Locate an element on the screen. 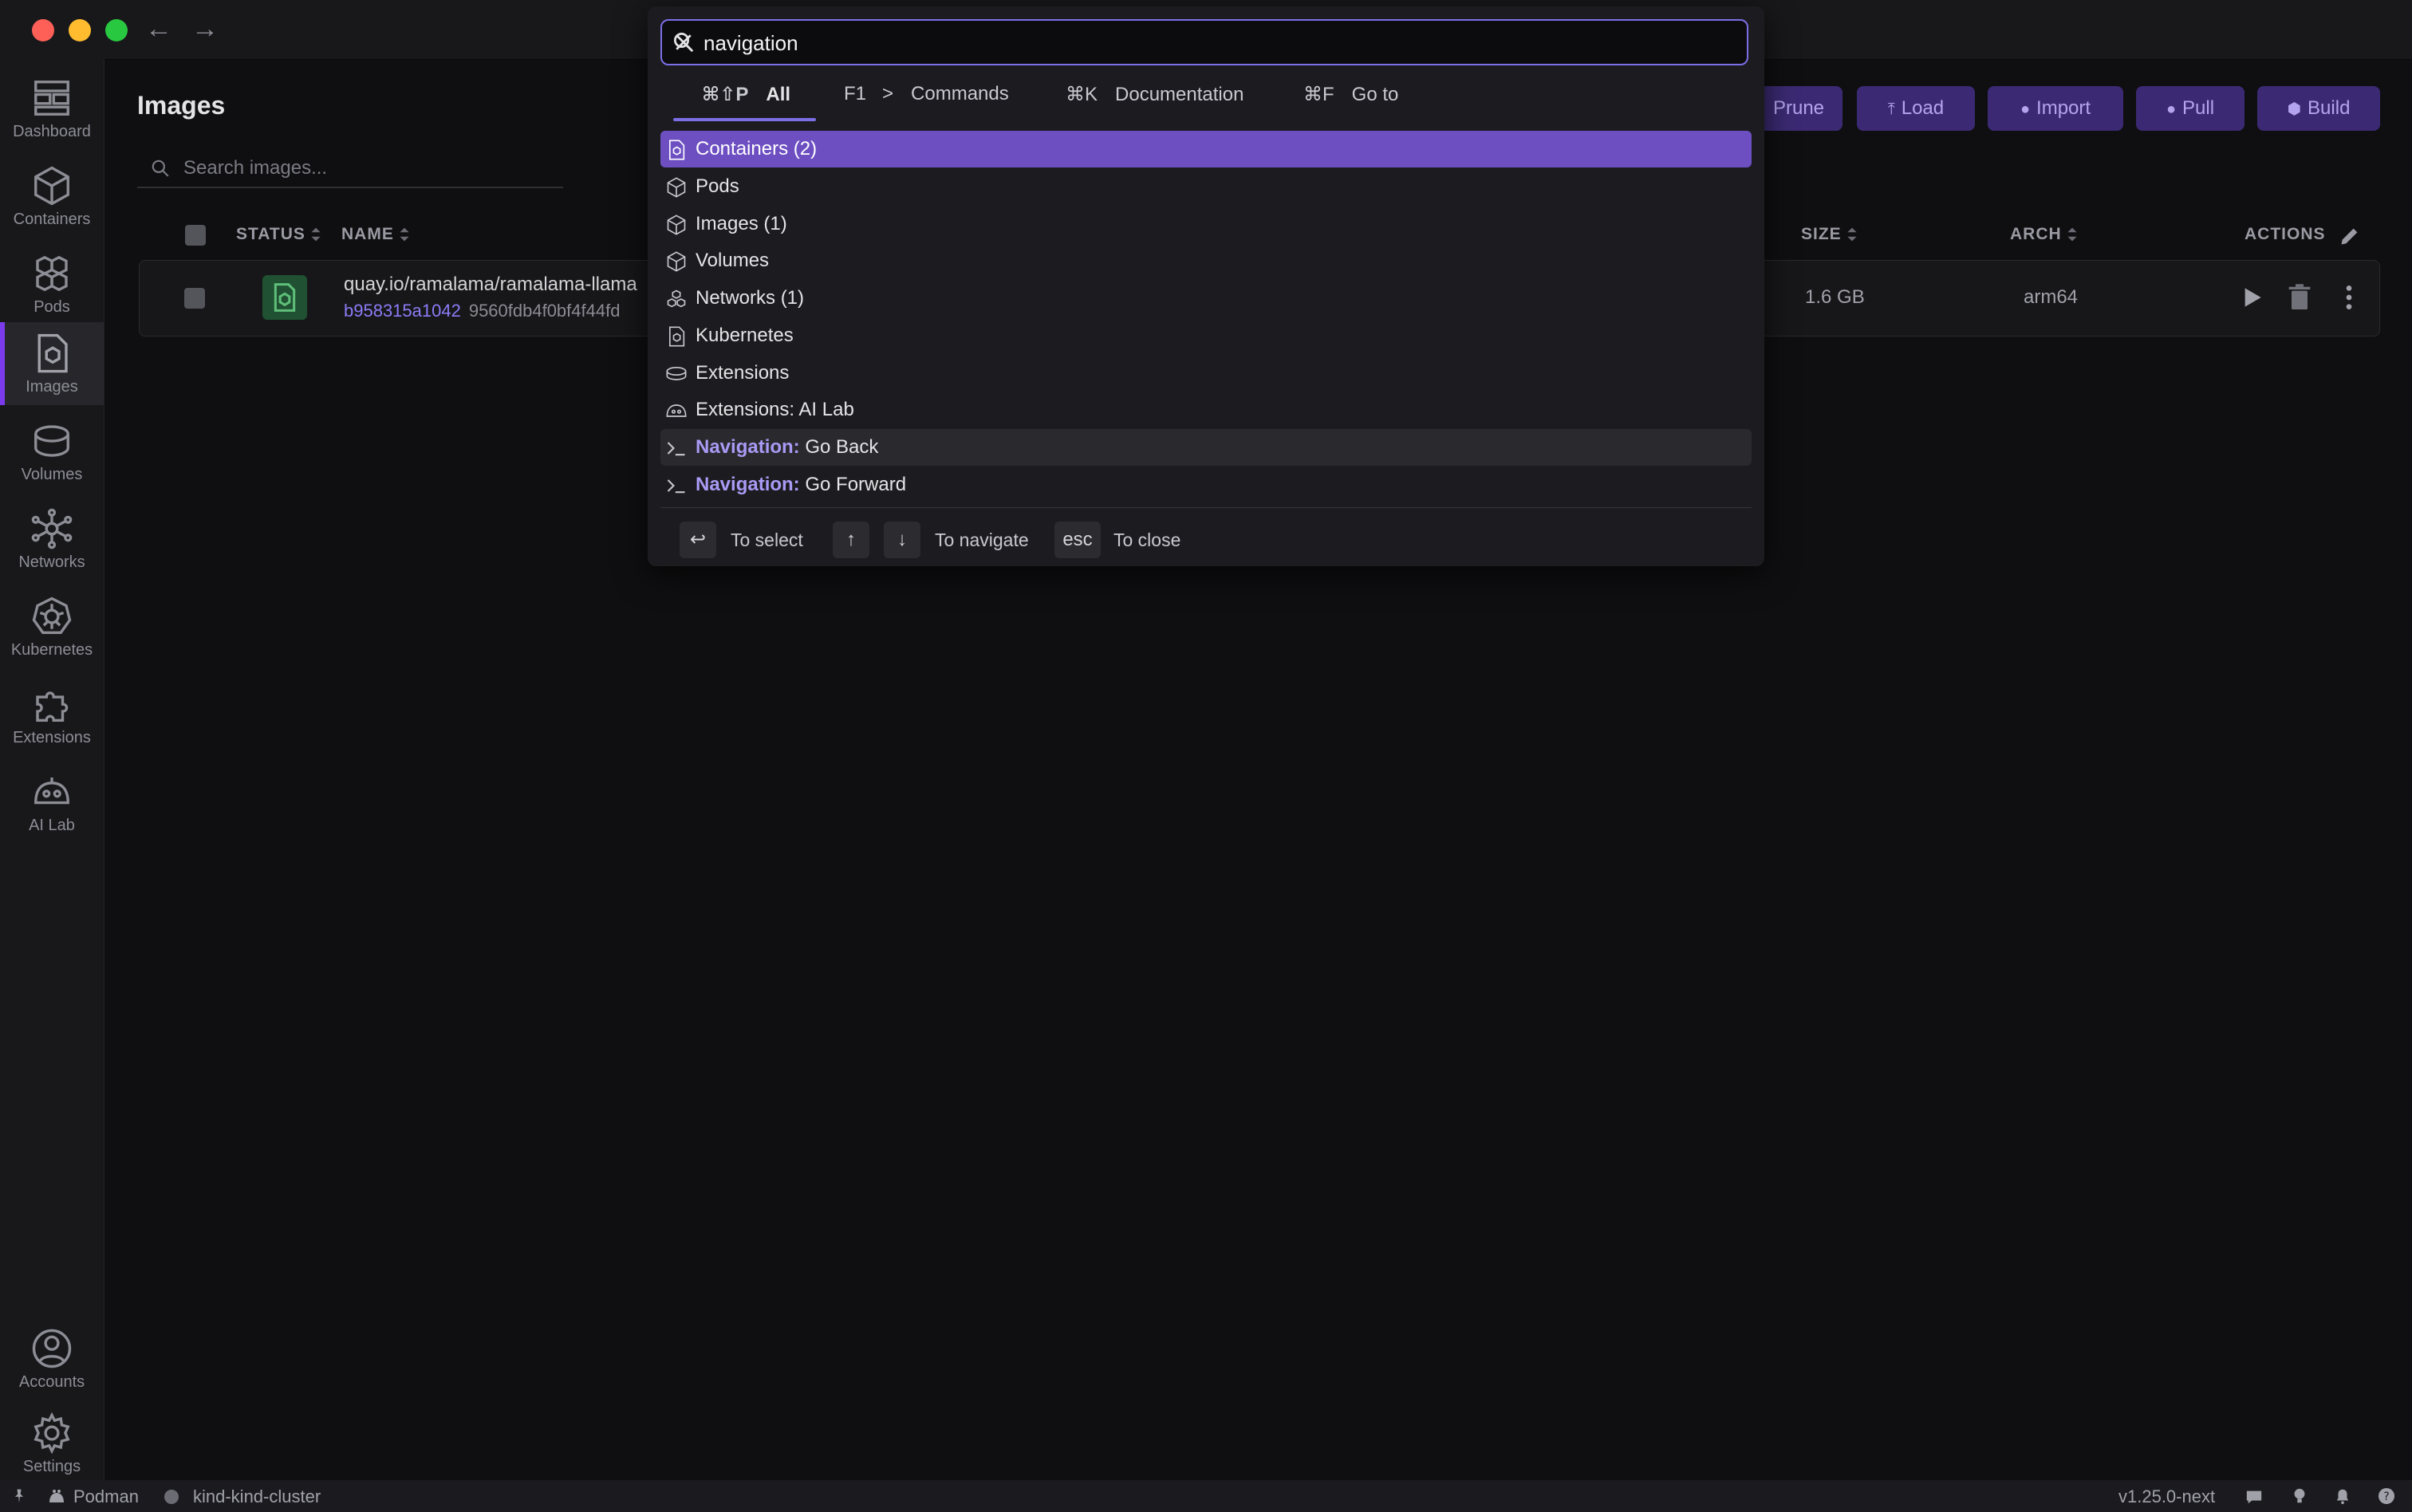 The image size is (2412, 1512). tab-go-to: ⌘F Go to is located at coordinates (1350, 103).